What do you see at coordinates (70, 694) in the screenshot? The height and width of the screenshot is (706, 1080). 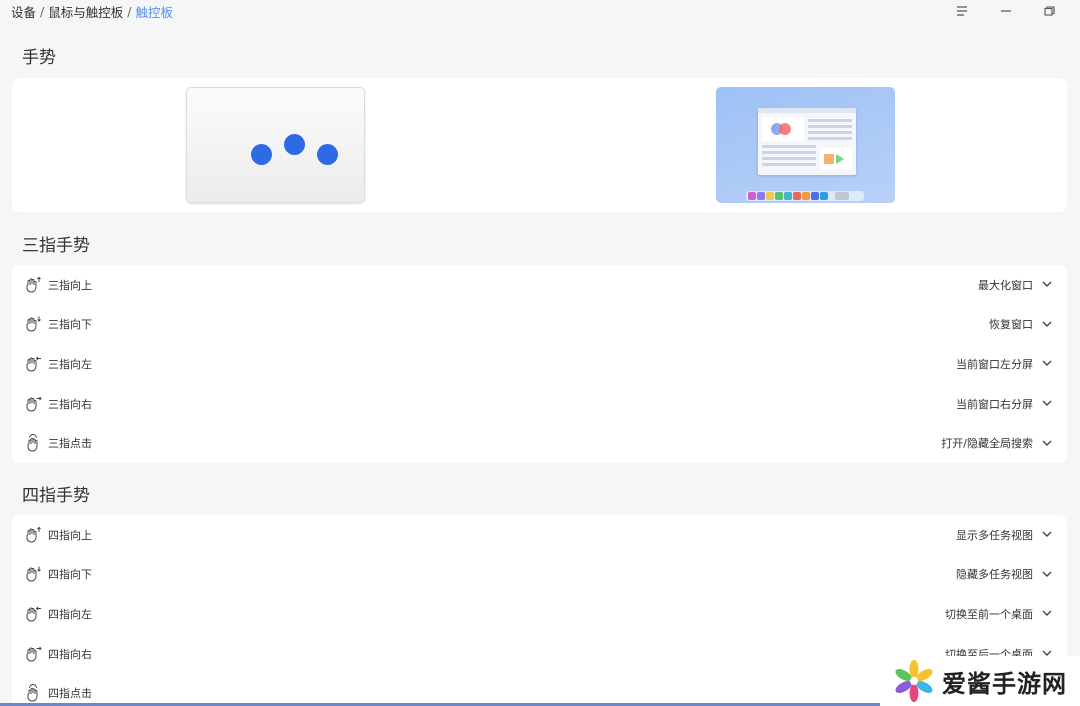 I see `gesture-label: 四指点击` at bounding box center [70, 694].